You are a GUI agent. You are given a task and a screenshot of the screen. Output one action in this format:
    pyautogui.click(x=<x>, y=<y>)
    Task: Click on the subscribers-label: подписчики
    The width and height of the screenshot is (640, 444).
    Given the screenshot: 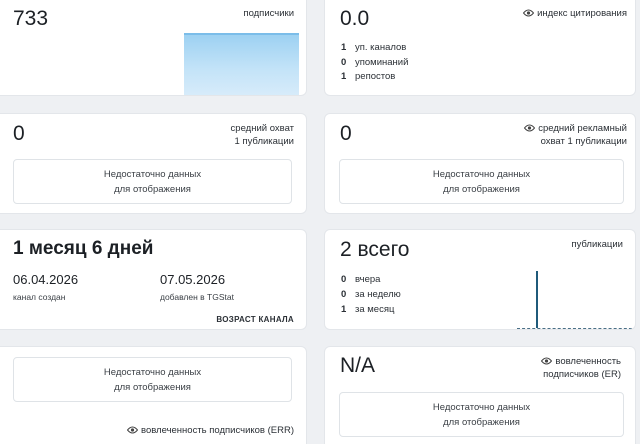 What is the action you would take?
    pyautogui.click(x=268, y=13)
    